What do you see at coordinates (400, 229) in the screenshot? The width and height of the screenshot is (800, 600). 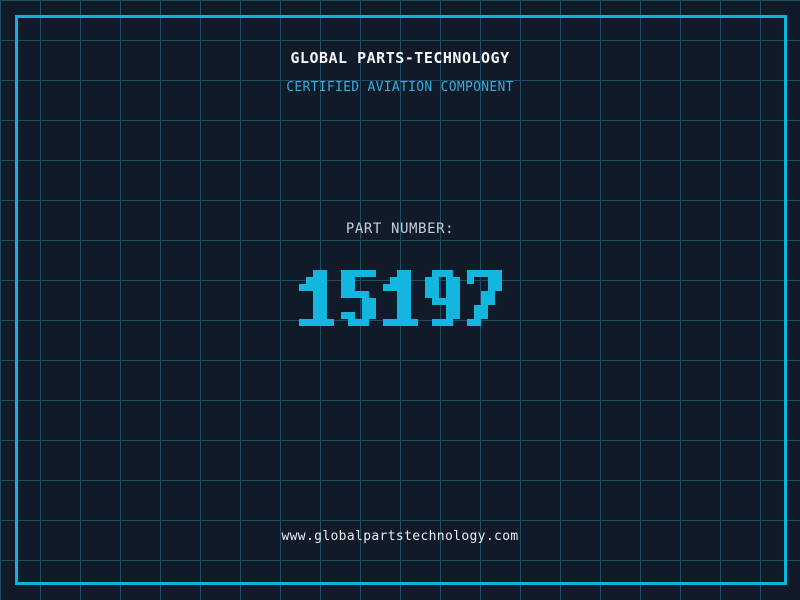 I see `part-number-label: PART NUMBER:` at bounding box center [400, 229].